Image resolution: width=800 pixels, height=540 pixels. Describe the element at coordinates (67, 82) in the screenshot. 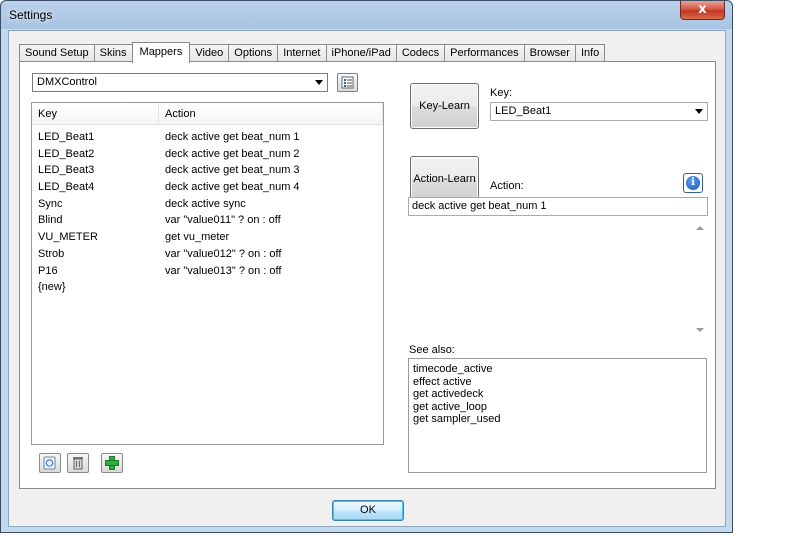

I see `mapper-select-value: DMXControl` at that location.